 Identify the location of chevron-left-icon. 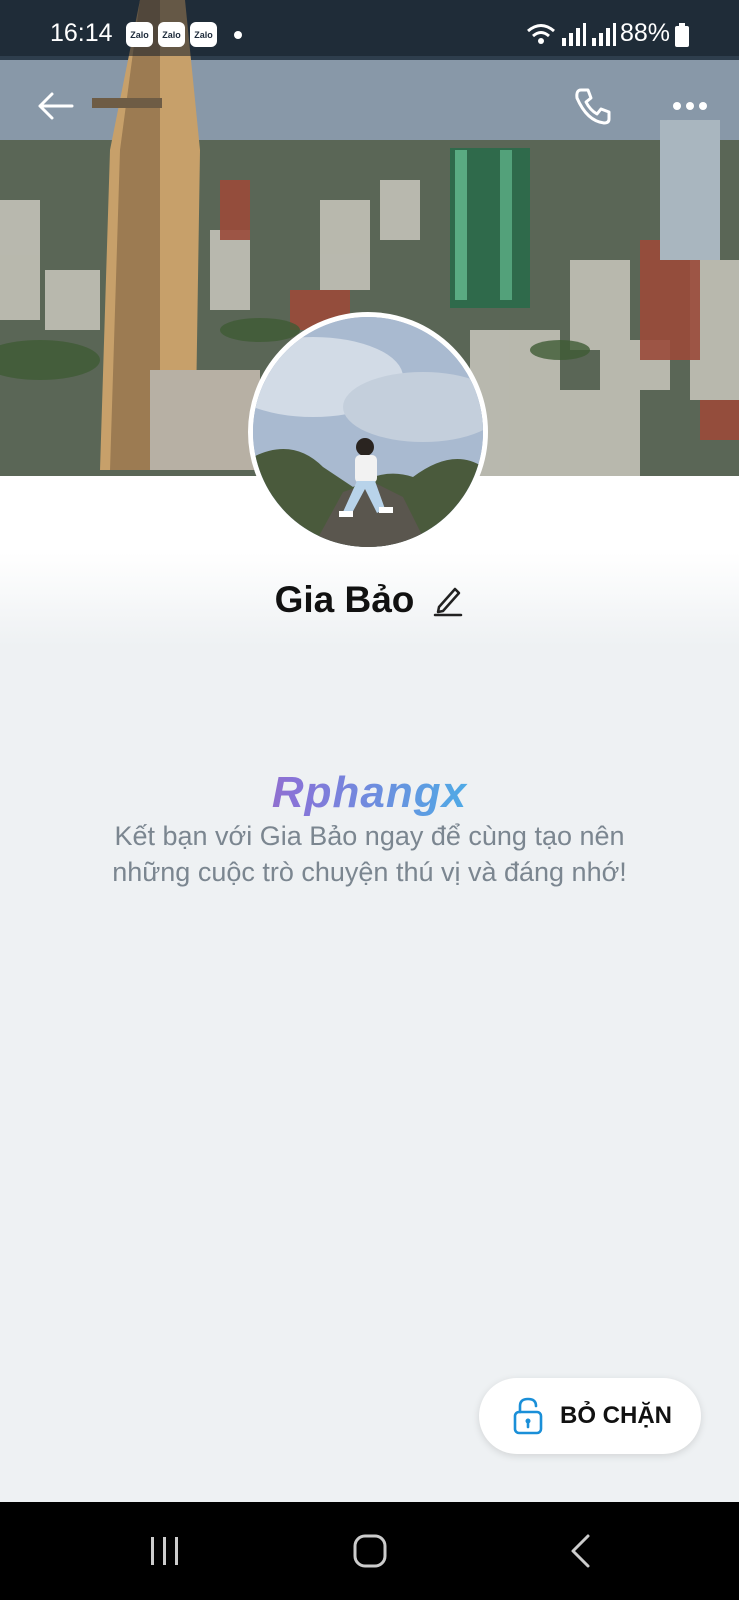
(580, 1551).